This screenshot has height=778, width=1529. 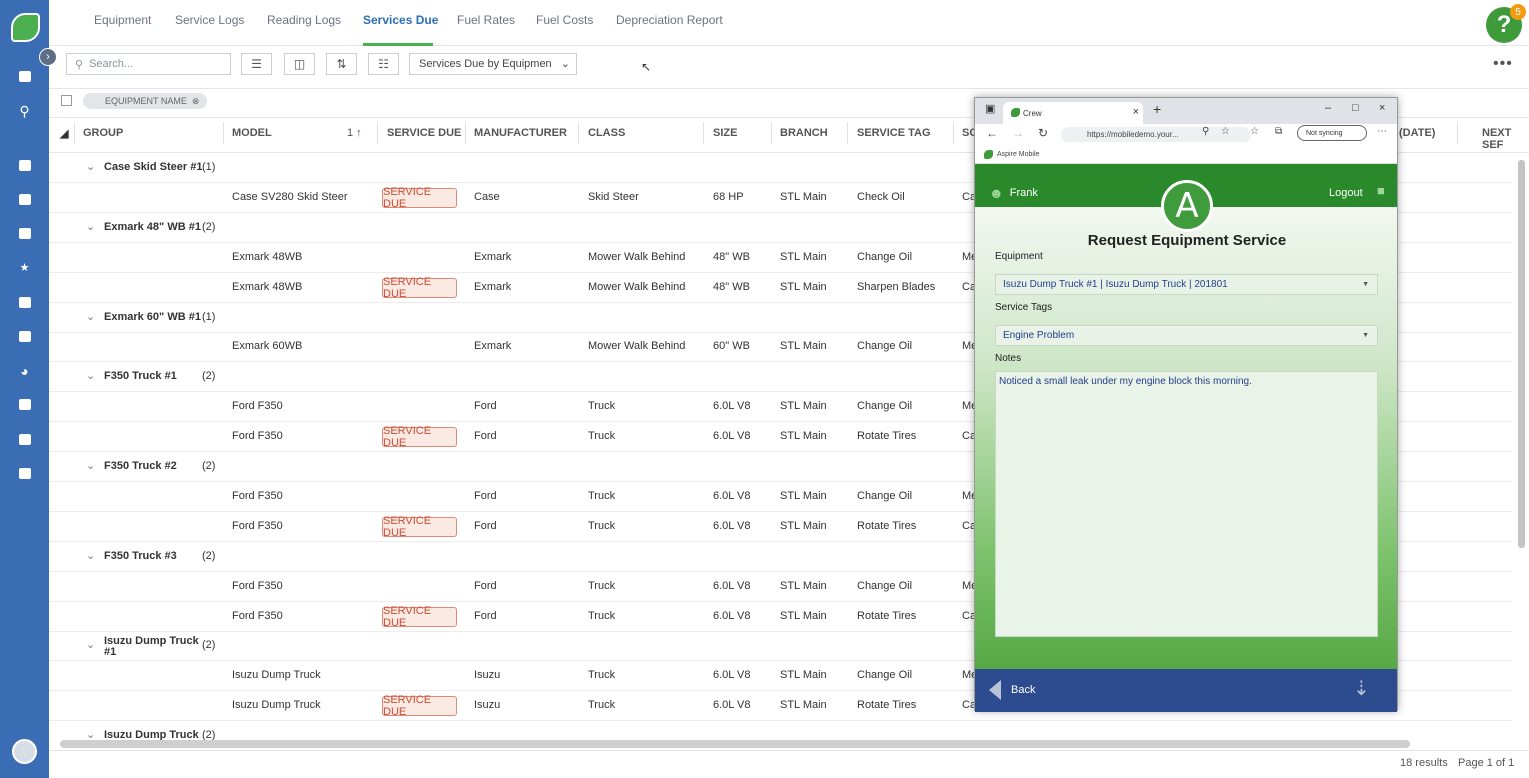 What do you see at coordinates (24, 371) in the screenshot?
I see `pie-chart-icon: ◕` at bounding box center [24, 371].